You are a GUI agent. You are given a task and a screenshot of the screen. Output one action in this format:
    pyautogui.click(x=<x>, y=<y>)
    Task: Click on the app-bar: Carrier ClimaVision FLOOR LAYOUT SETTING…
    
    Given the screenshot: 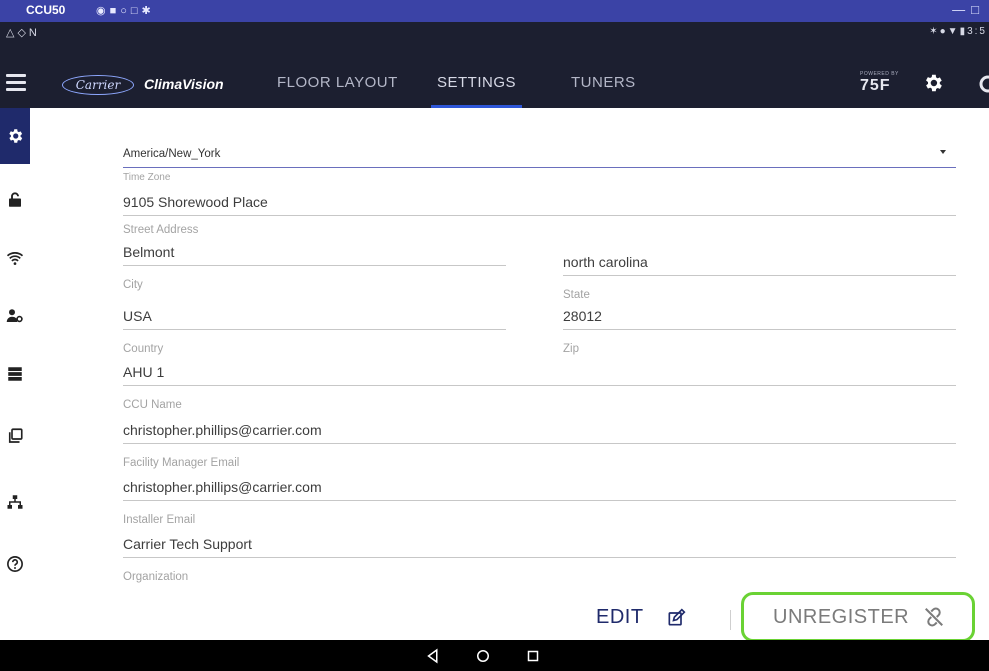 What is the action you would take?
    pyautogui.click(x=494, y=84)
    